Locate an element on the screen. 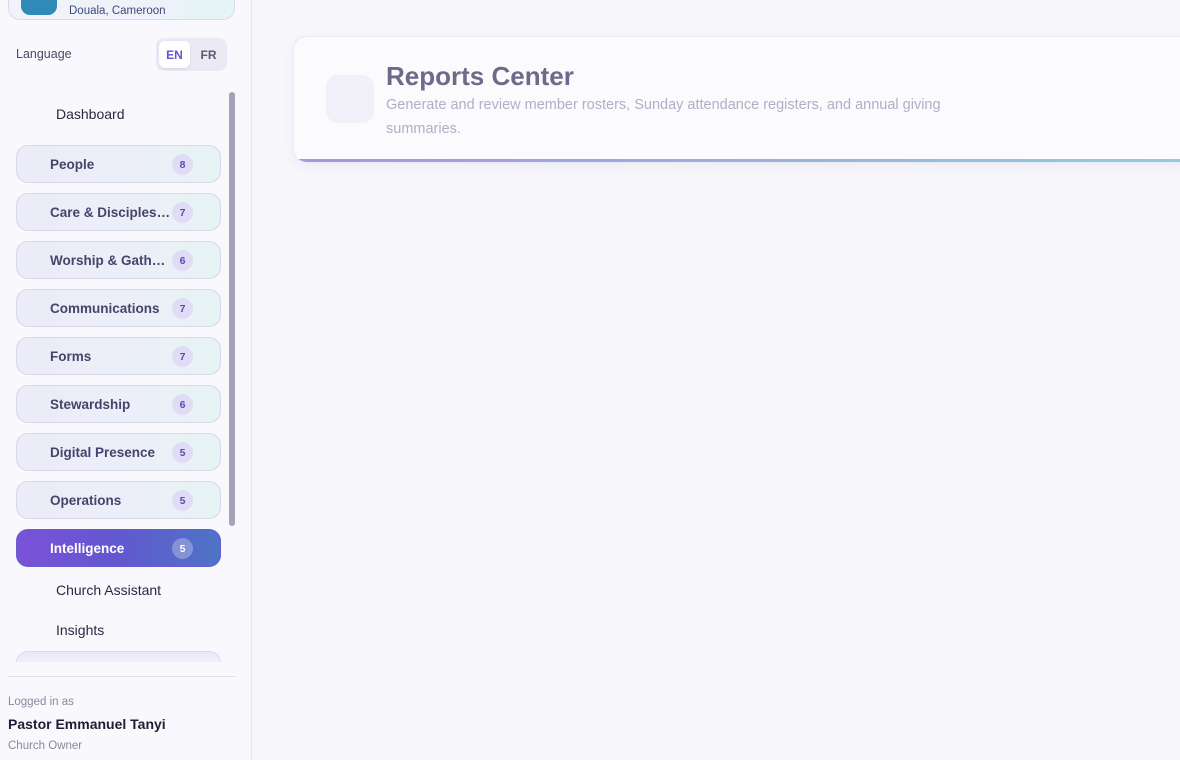  nav-dashboard: Dashboard is located at coordinates (90, 114).